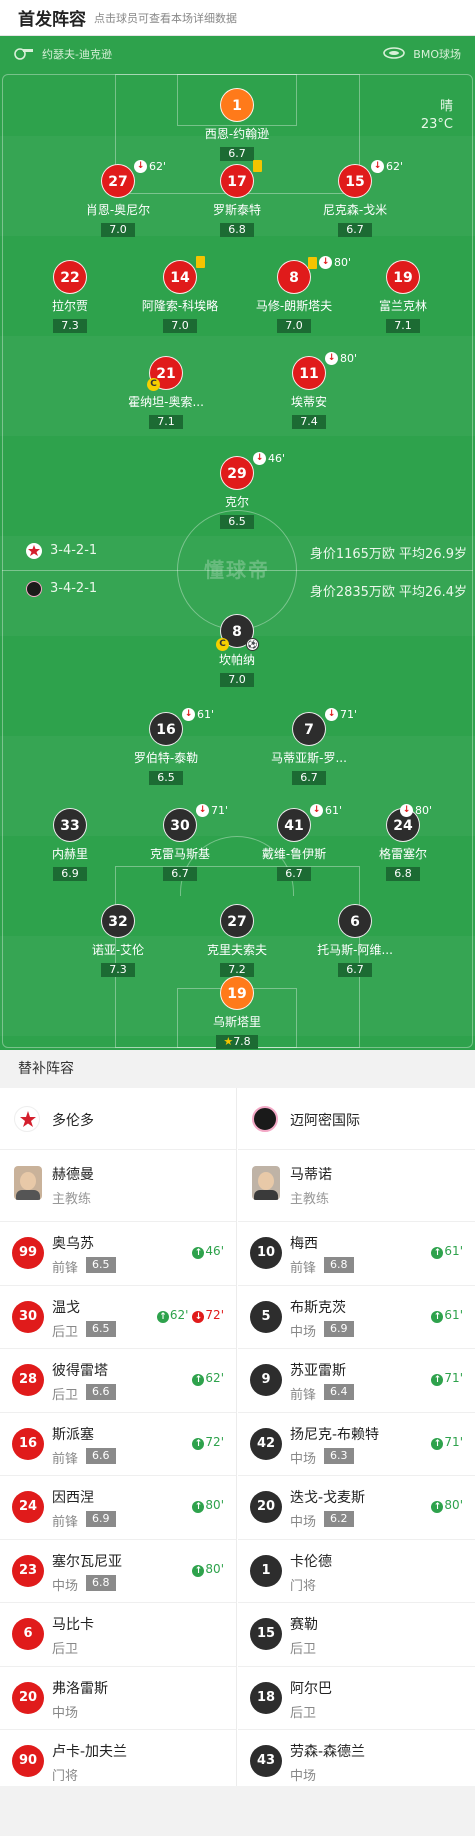  I want to click on away-player: 27 克里夫索夫 7.2, so click(237, 940).